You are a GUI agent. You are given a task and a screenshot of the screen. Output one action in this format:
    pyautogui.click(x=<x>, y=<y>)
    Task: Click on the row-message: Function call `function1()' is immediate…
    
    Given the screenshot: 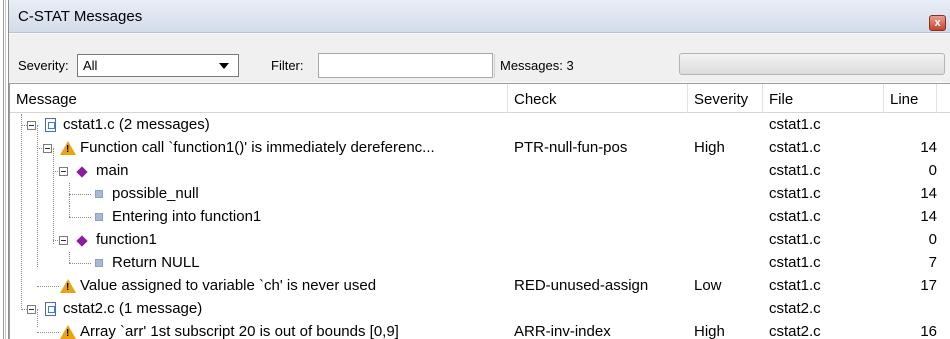 What is the action you would take?
    pyautogui.click(x=257, y=147)
    